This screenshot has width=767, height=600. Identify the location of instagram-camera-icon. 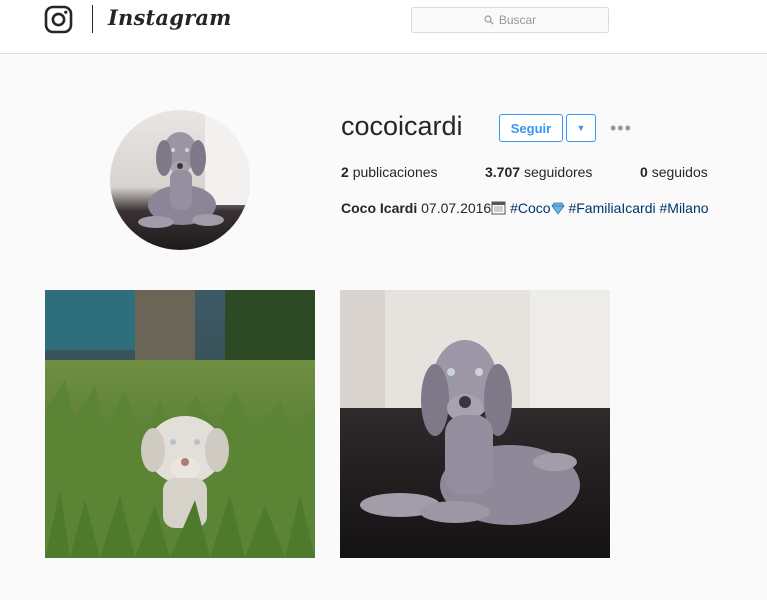
(58, 19).